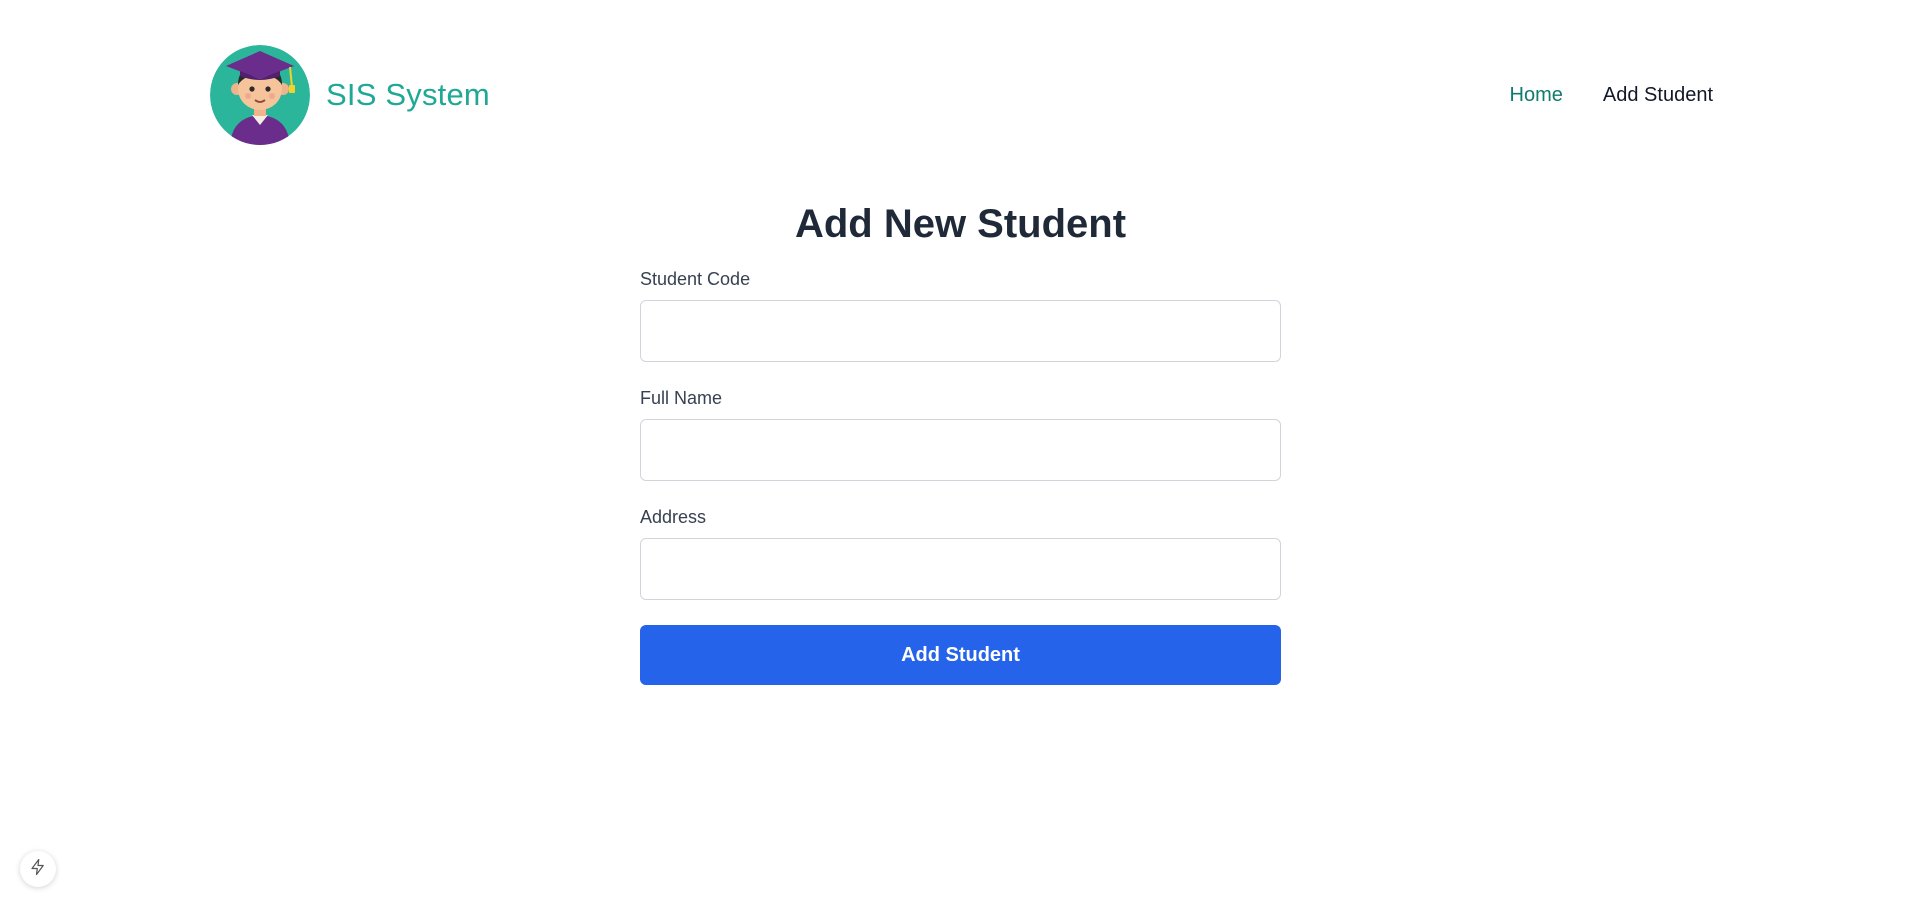 The image size is (1918, 902). I want to click on graduate-student-avatar-icon, so click(260, 95).